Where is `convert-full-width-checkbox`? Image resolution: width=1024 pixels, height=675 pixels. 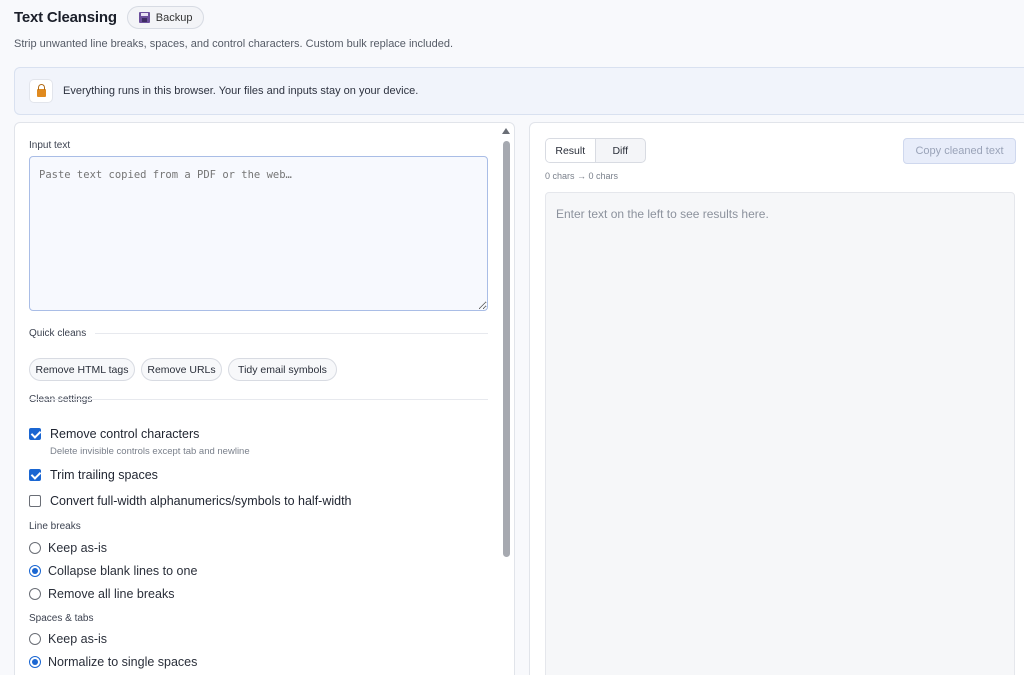
convert-full-width-checkbox is located at coordinates (35, 501).